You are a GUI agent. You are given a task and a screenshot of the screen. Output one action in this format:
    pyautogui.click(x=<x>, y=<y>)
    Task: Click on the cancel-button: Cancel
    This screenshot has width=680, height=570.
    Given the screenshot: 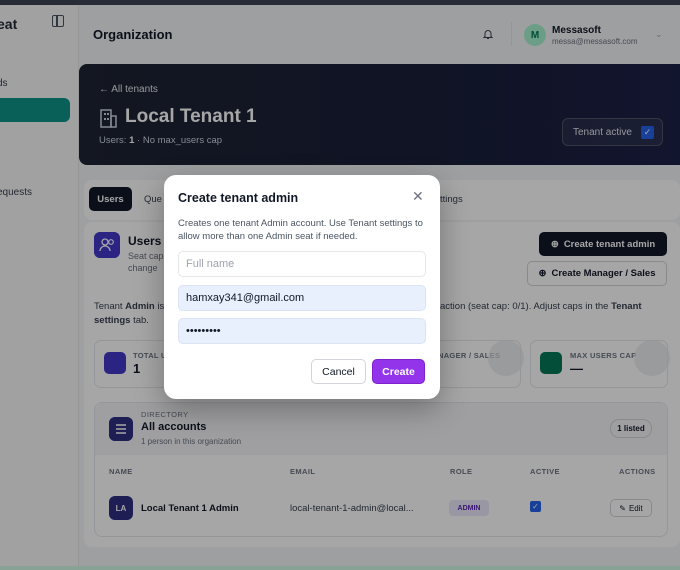 What is the action you would take?
    pyautogui.click(x=338, y=371)
    